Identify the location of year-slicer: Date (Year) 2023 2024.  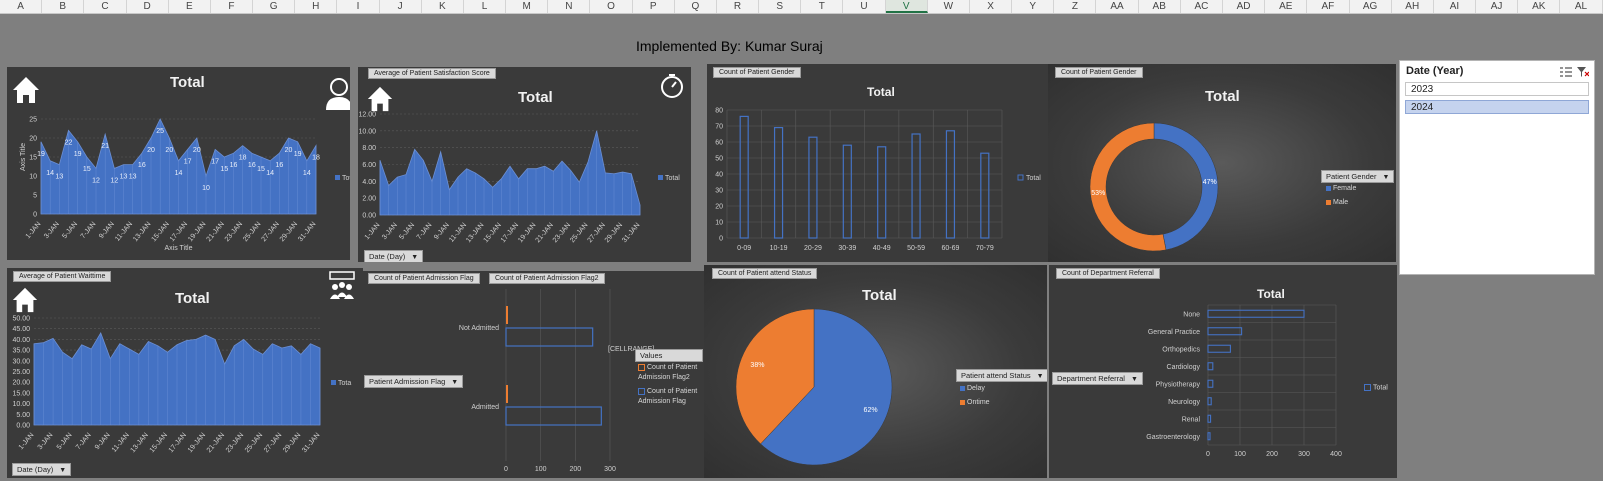
(1497, 167).